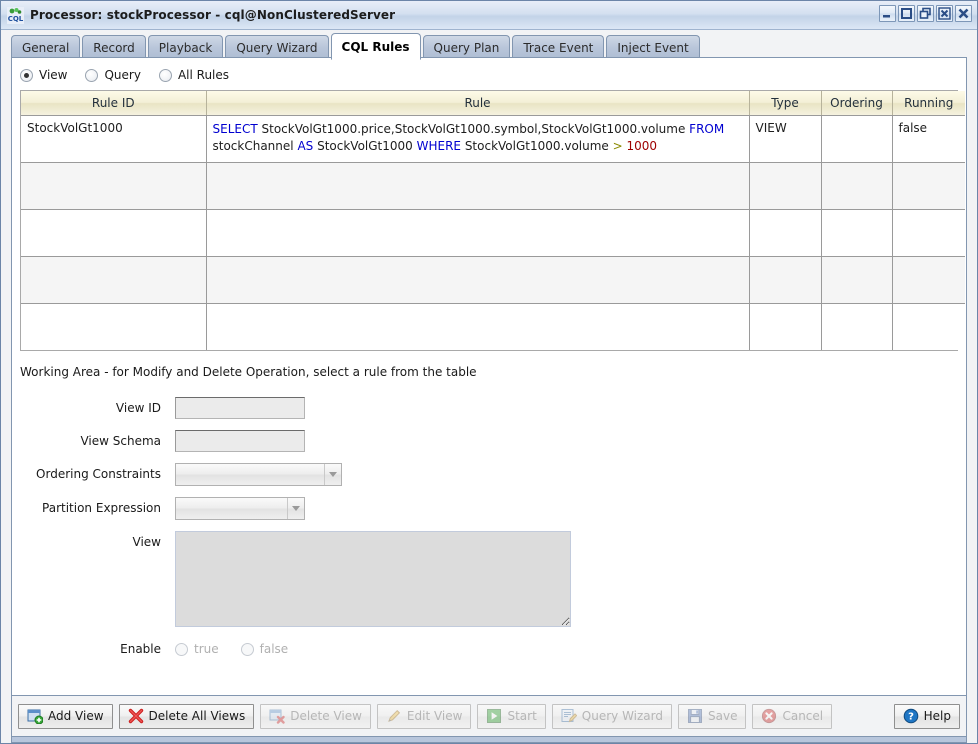  What do you see at coordinates (887, 13) in the screenshot?
I see `minimize-button` at bounding box center [887, 13].